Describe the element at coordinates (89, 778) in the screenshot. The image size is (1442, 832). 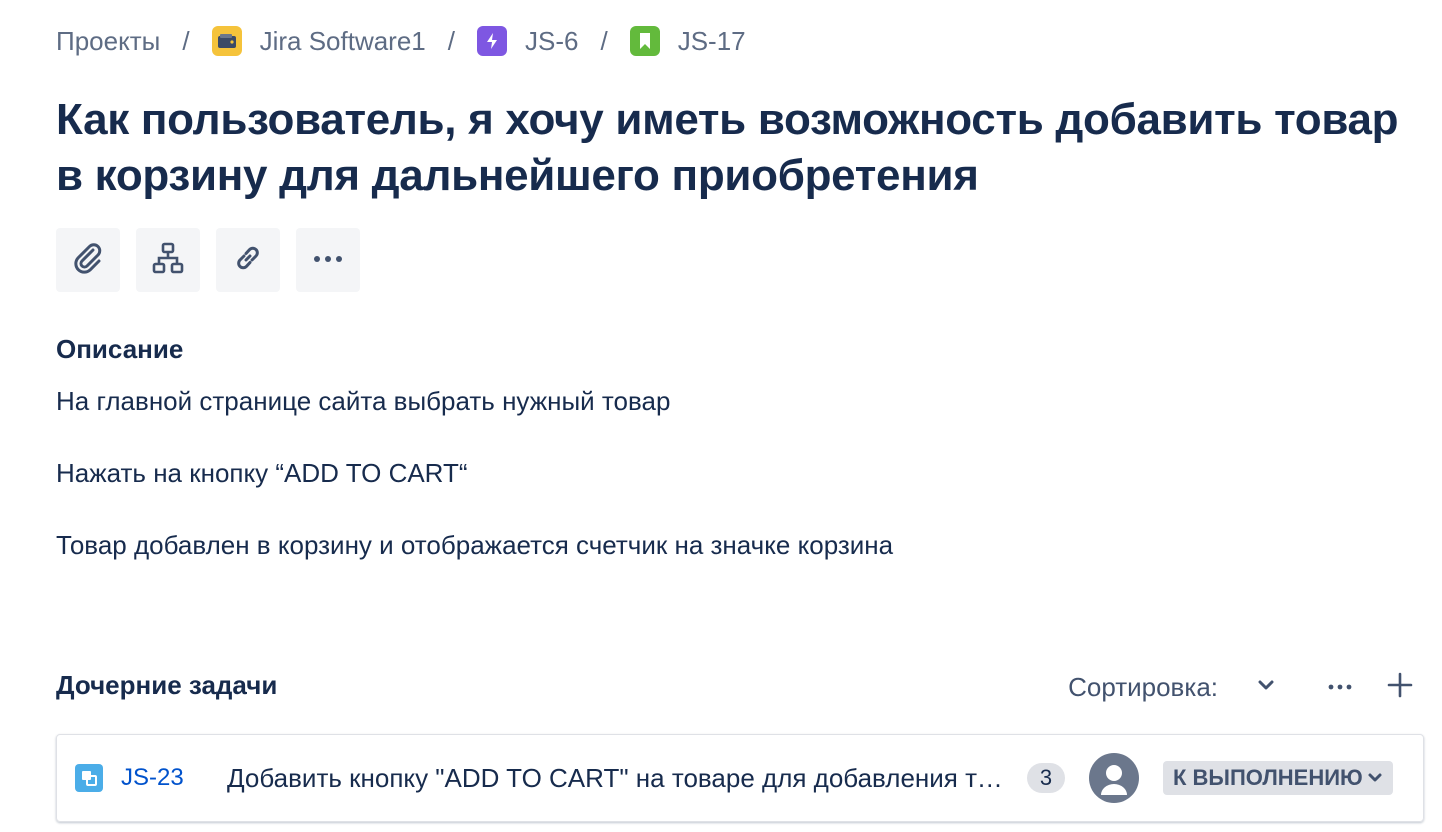
I see `subtask-icon` at that location.